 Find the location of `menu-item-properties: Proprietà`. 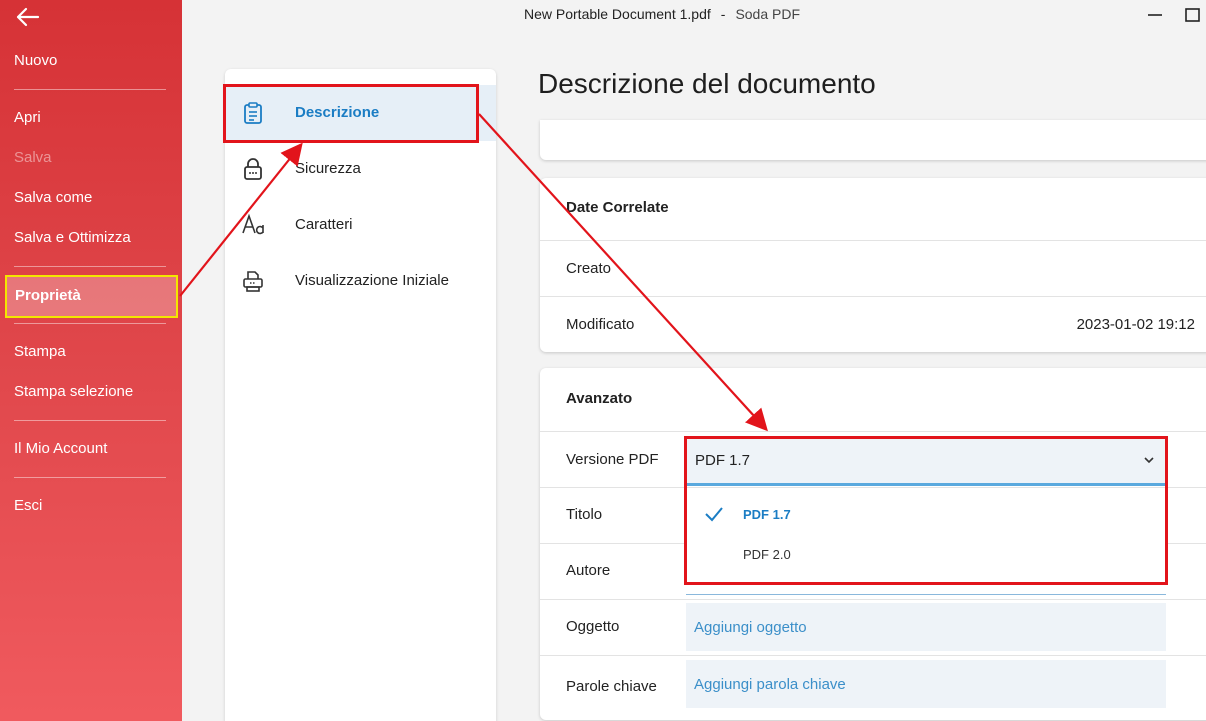

menu-item-properties: Proprietà is located at coordinates (91, 296).